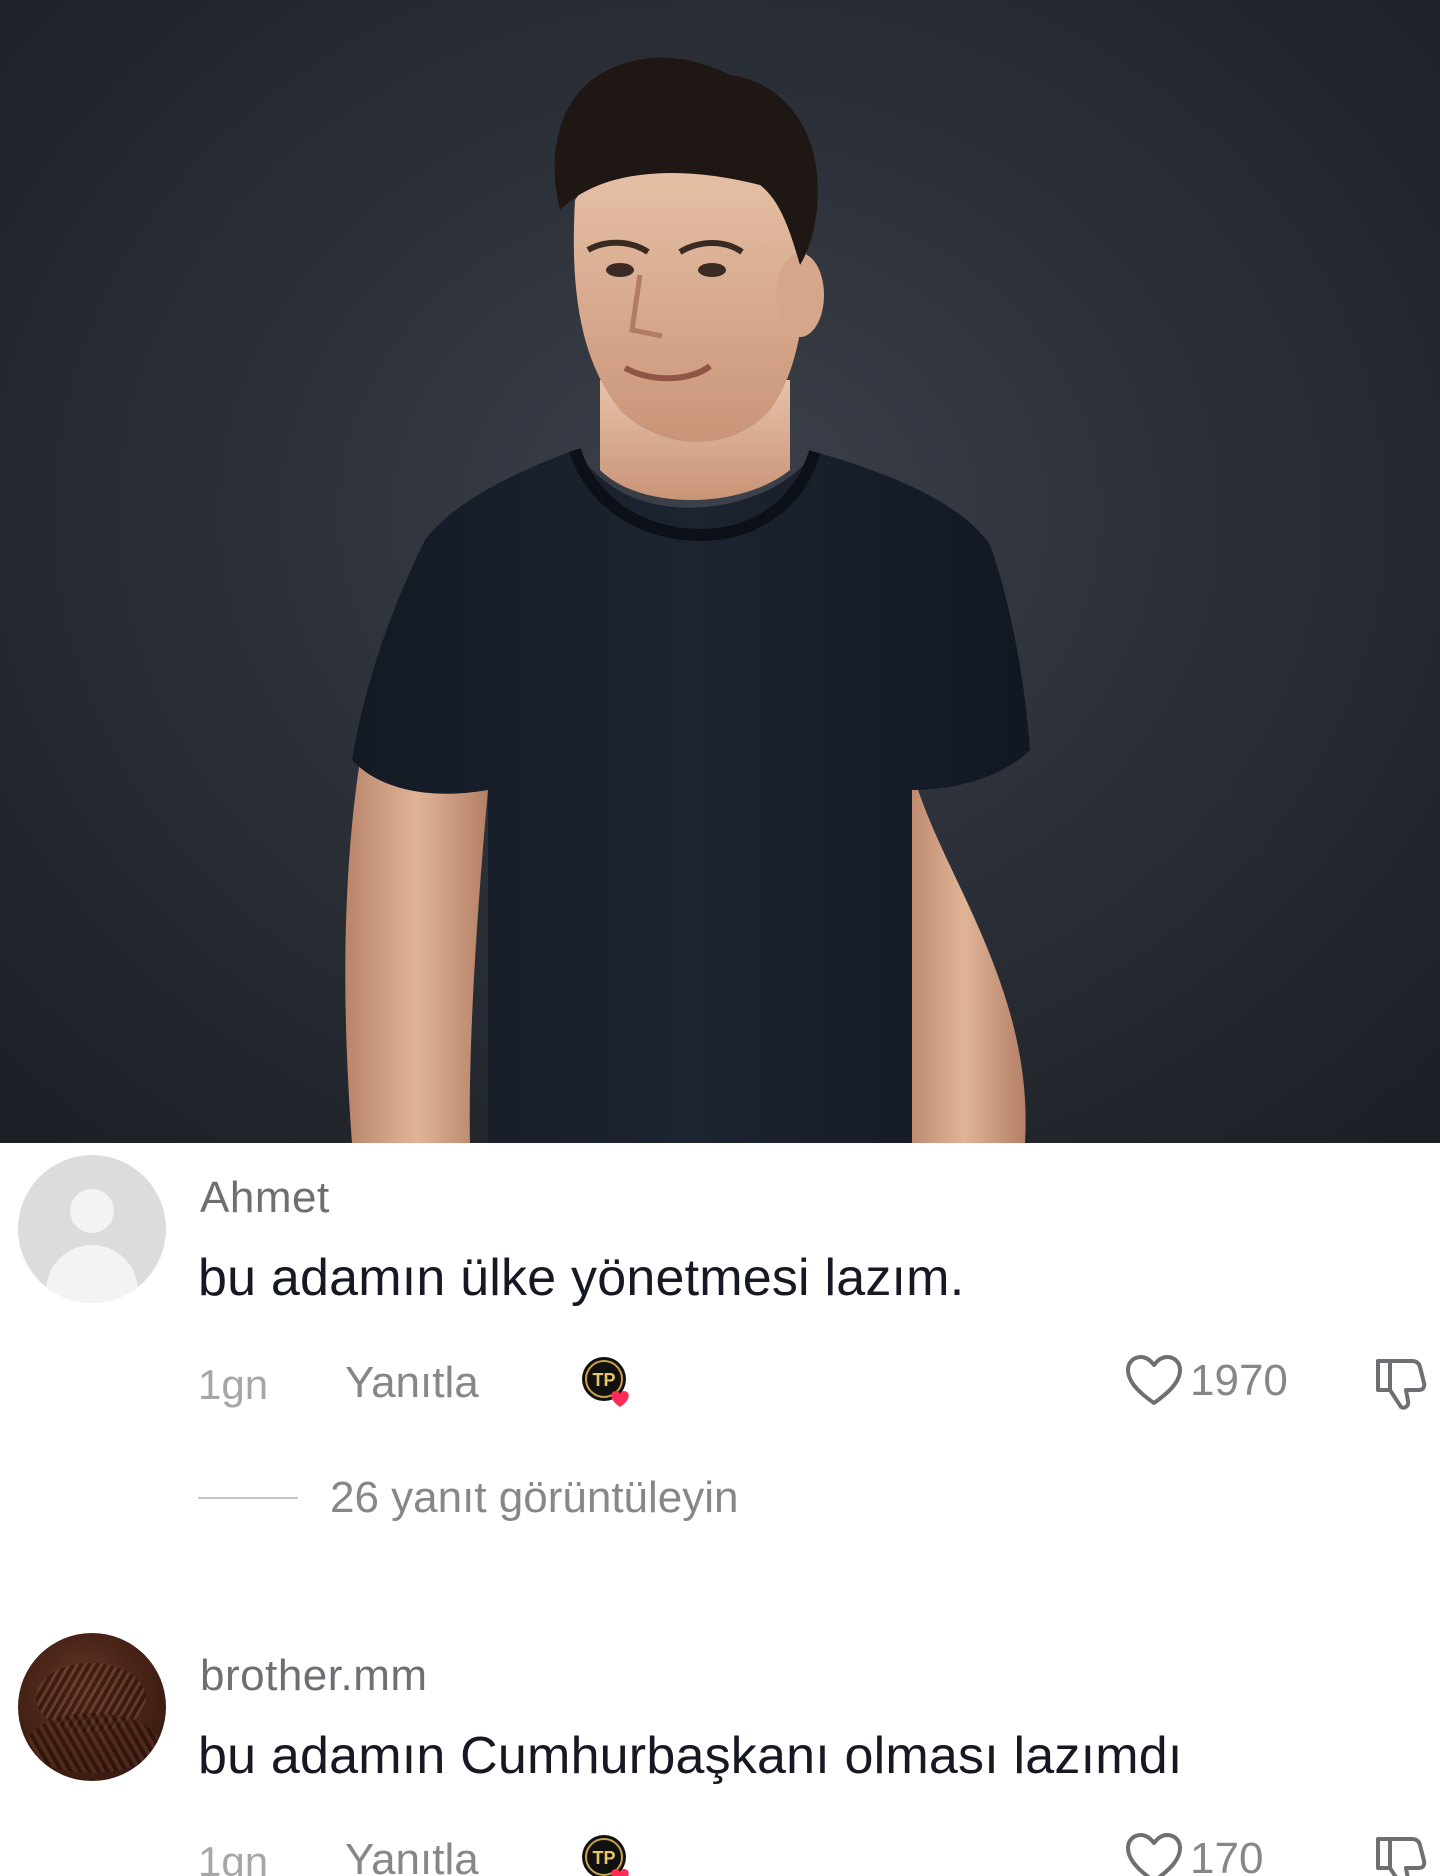  I want to click on avatar-body-shape, so click(92, 1274).